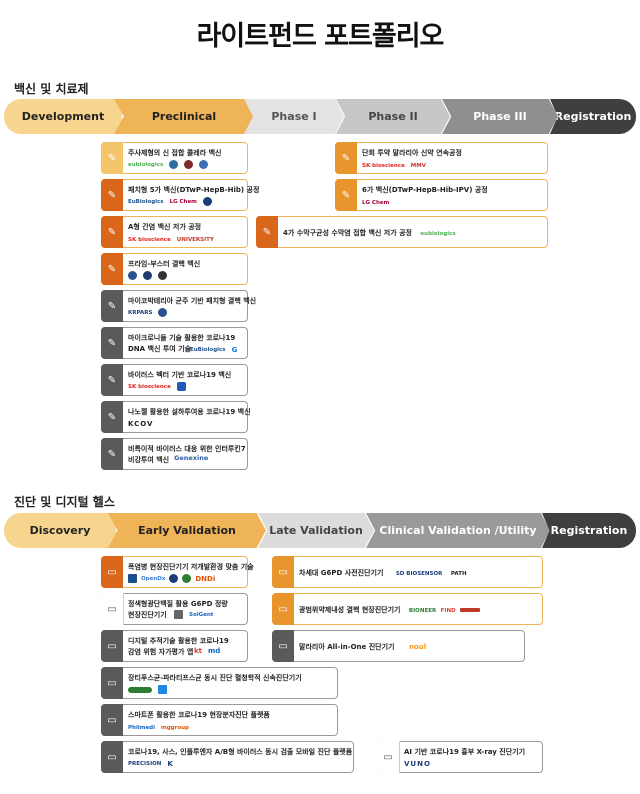 This screenshot has height=794, width=640. What do you see at coordinates (589, 530) in the screenshot?
I see `stage-registration-dx: Registration` at bounding box center [589, 530].